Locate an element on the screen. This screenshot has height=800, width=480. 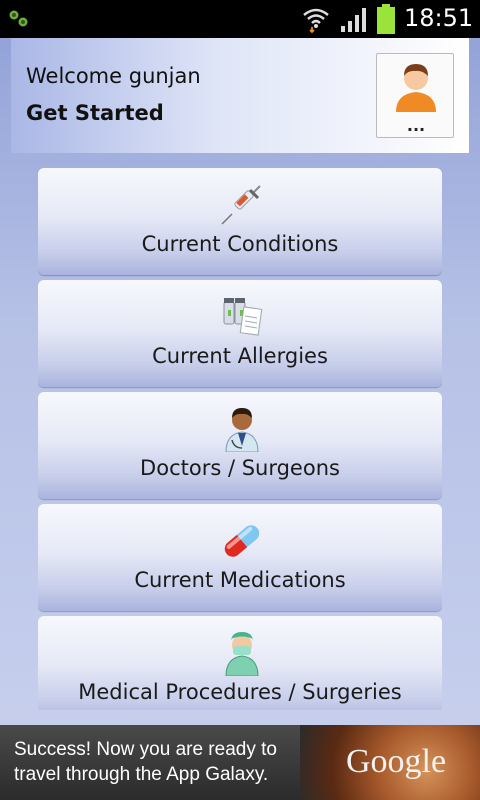
menu-item-doctors-surgeons: Doctors / Surgeons is located at coordinates (240, 445).